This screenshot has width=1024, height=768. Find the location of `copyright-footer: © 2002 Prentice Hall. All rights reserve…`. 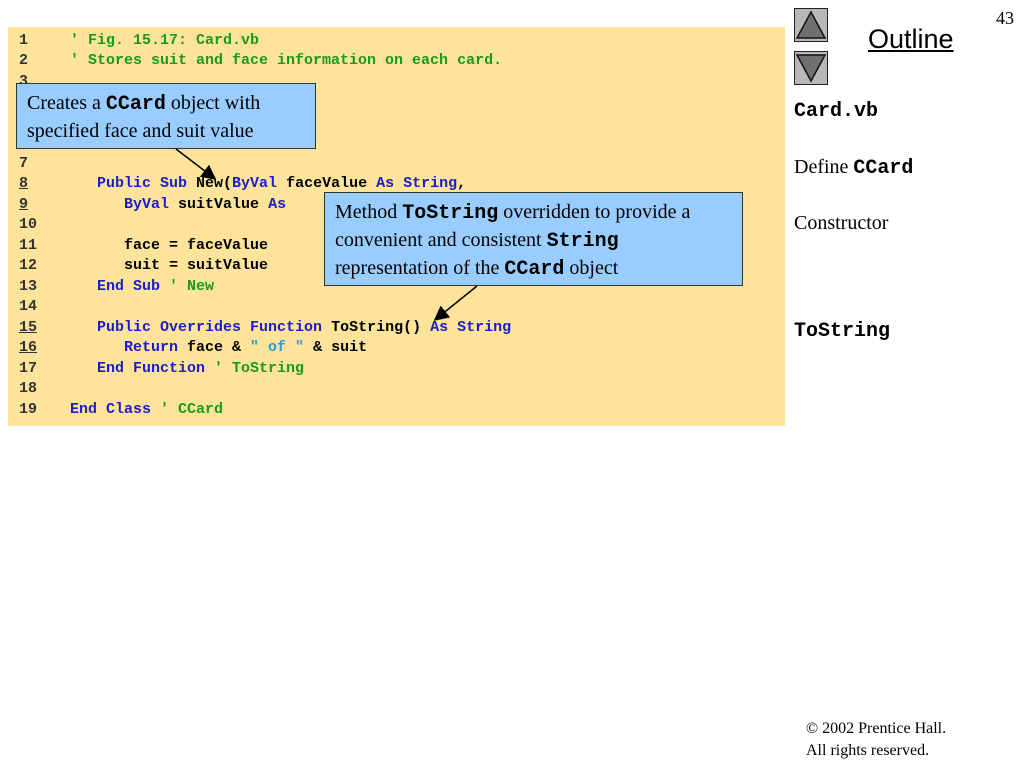

copyright-footer: © 2002 Prentice Hall. All rights reserve… is located at coordinates (876, 740).